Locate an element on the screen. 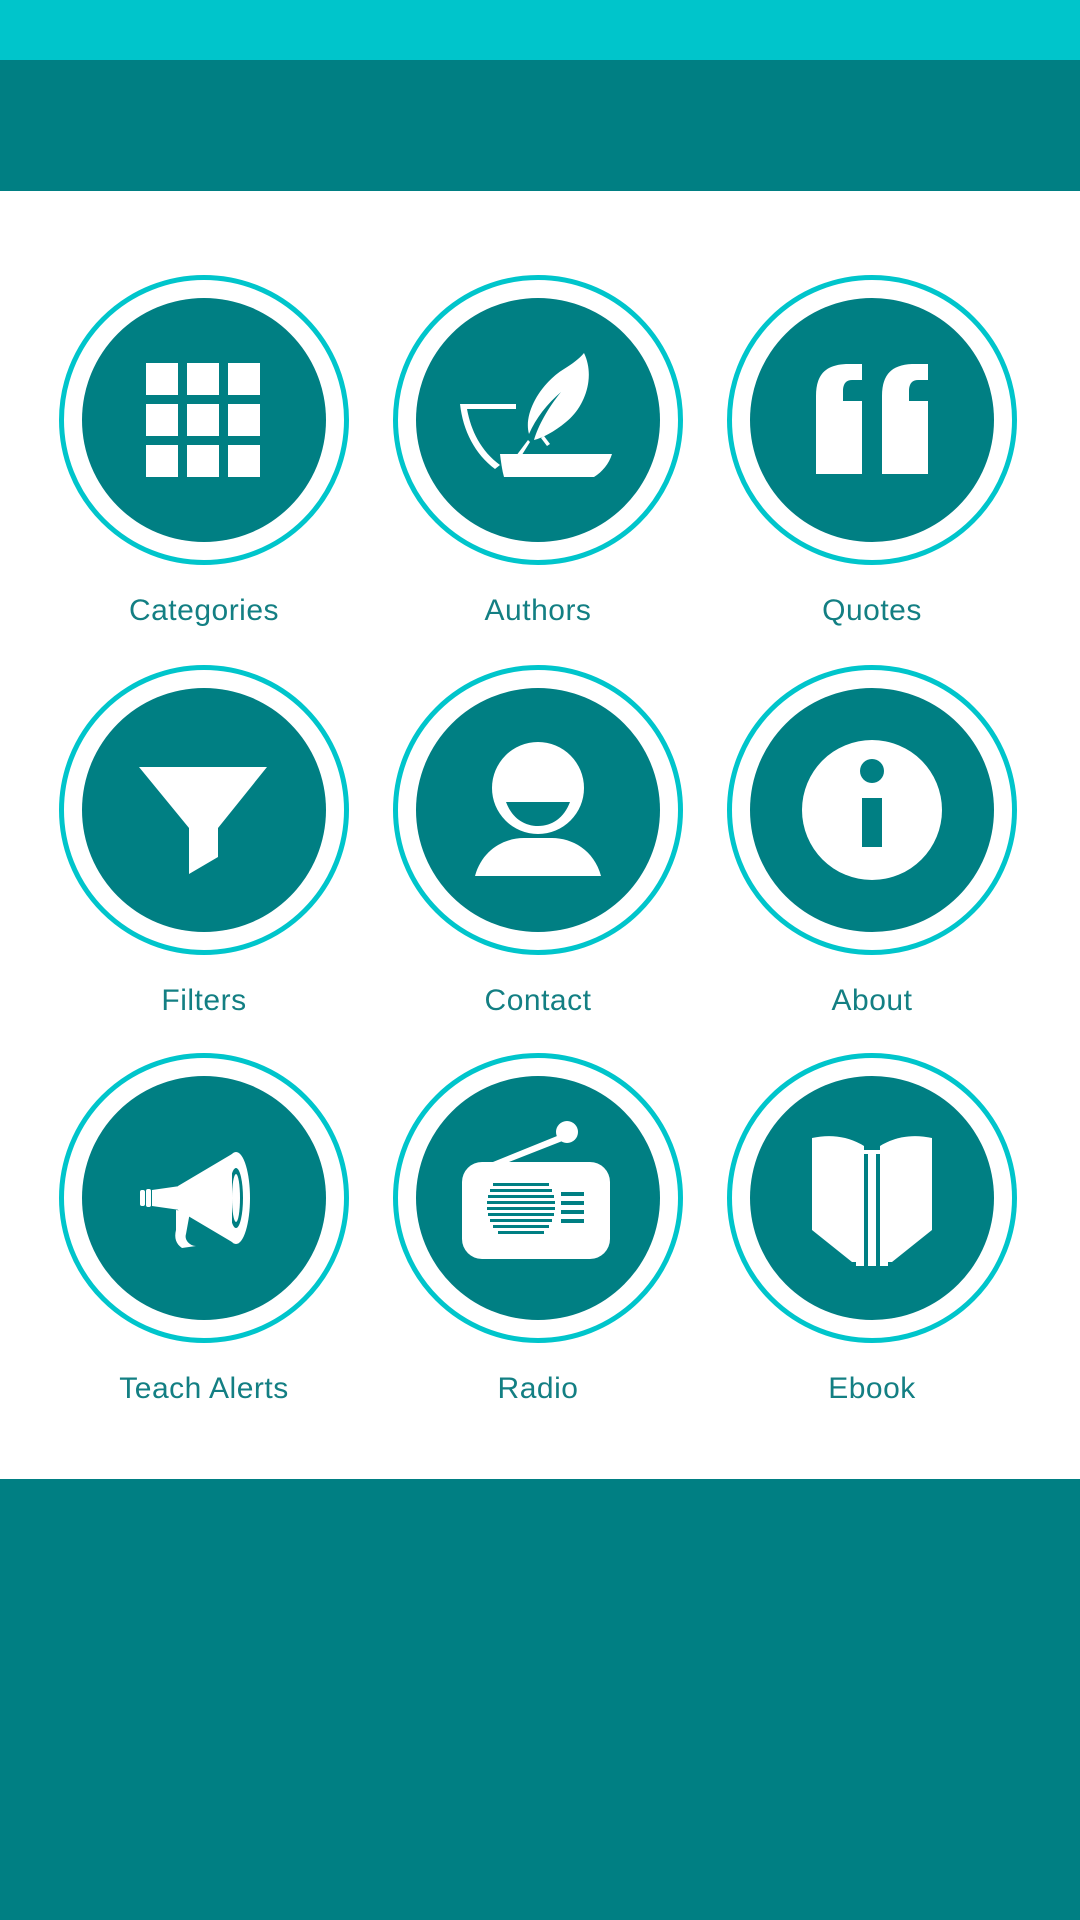  menu-item-contact: Contact is located at coordinates (538, 860).